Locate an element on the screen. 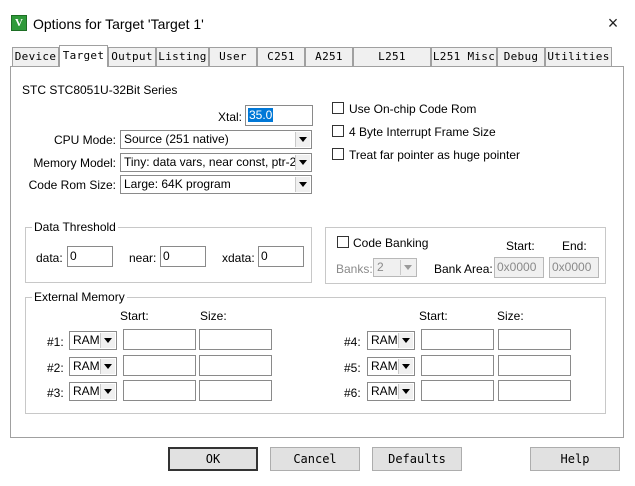  ext-mem-row-1-type: RAM is located at coordinates (86, 340).